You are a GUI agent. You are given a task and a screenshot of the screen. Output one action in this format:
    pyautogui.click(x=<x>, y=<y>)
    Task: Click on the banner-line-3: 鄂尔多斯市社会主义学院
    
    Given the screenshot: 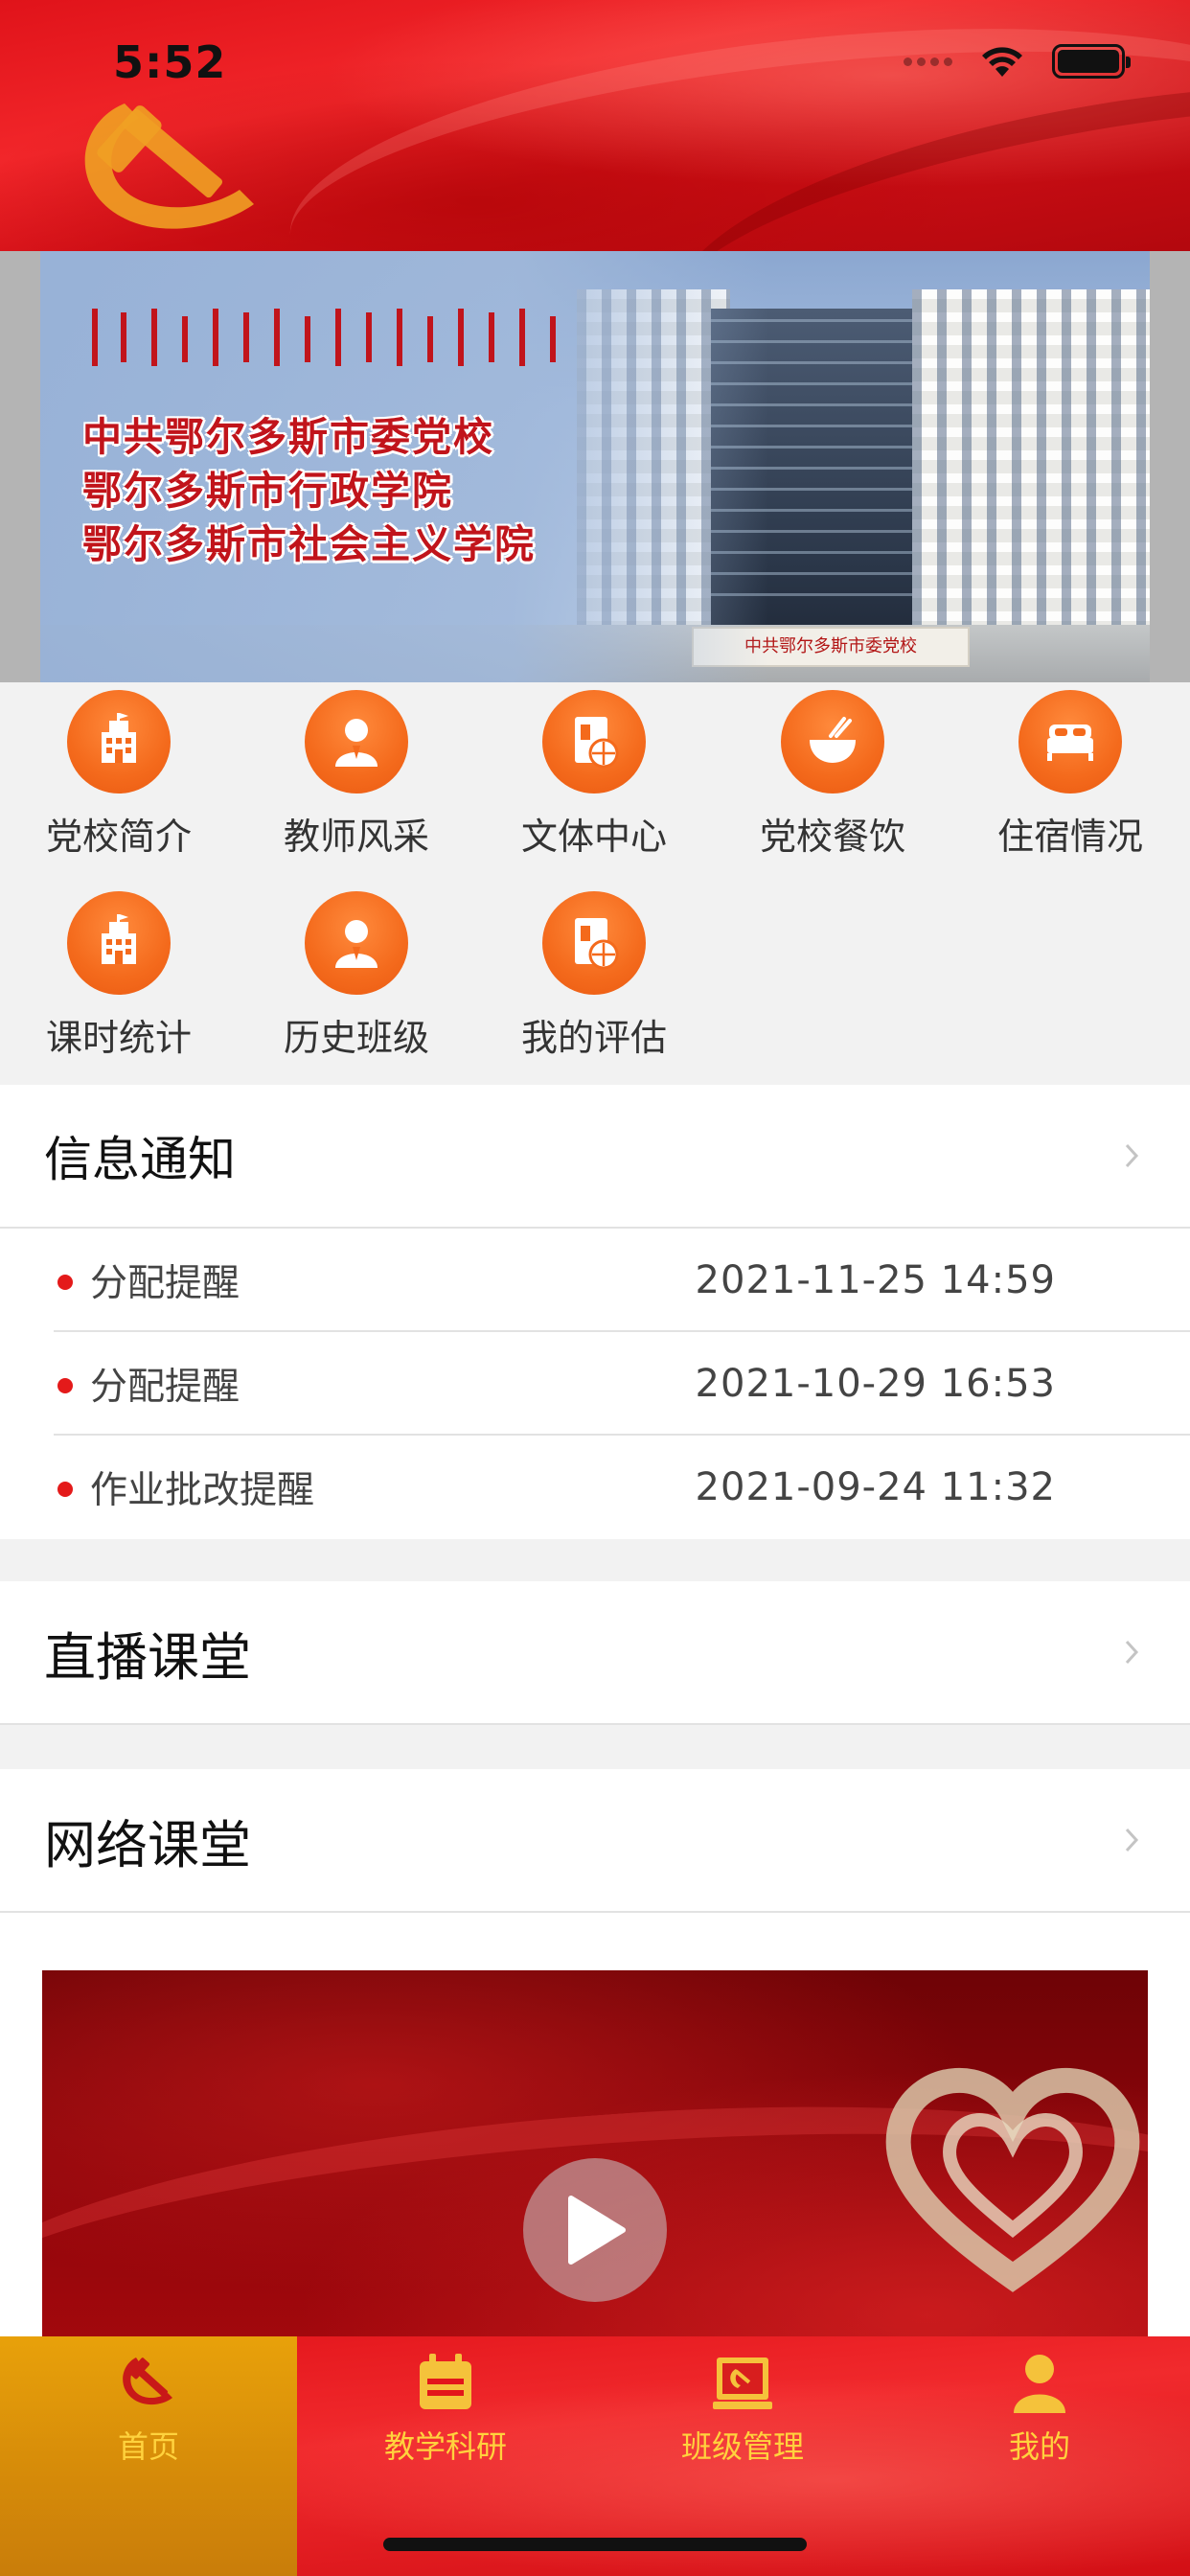 What is the action you would take?
    pyautogui.click(x=309, y=544)
    